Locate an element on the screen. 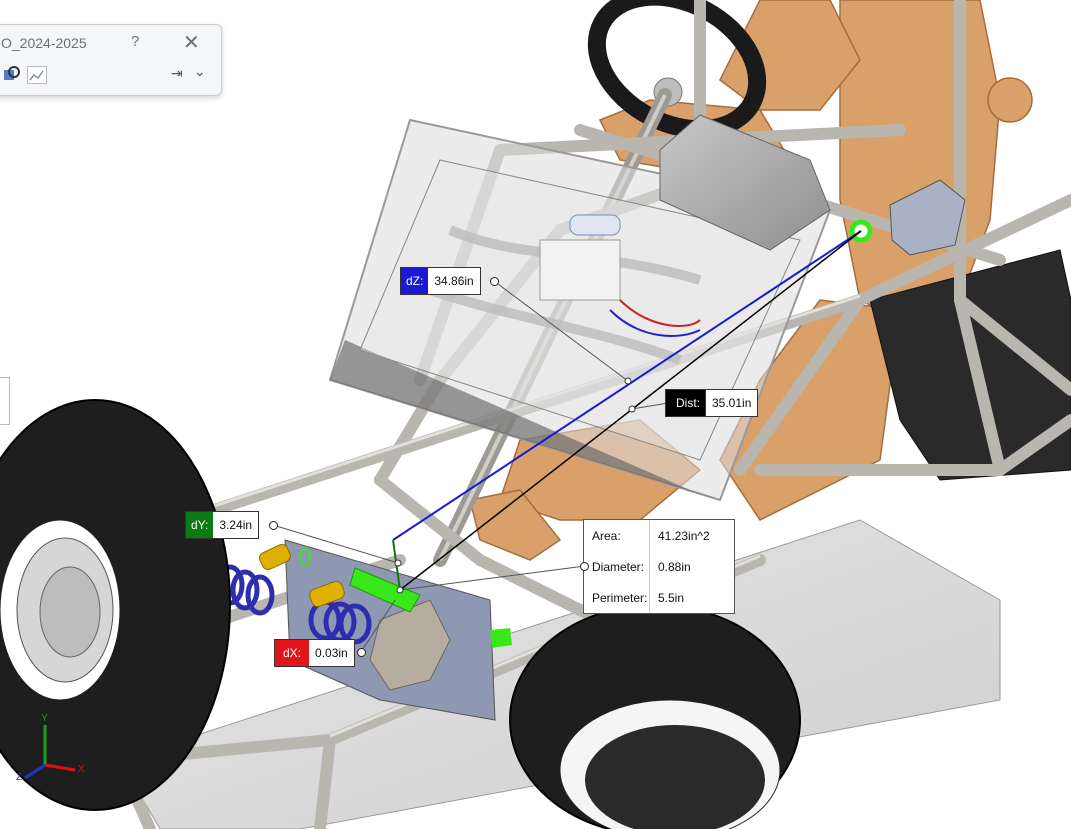  diameter-value: 0.88in is located at coordinates (674, 567).